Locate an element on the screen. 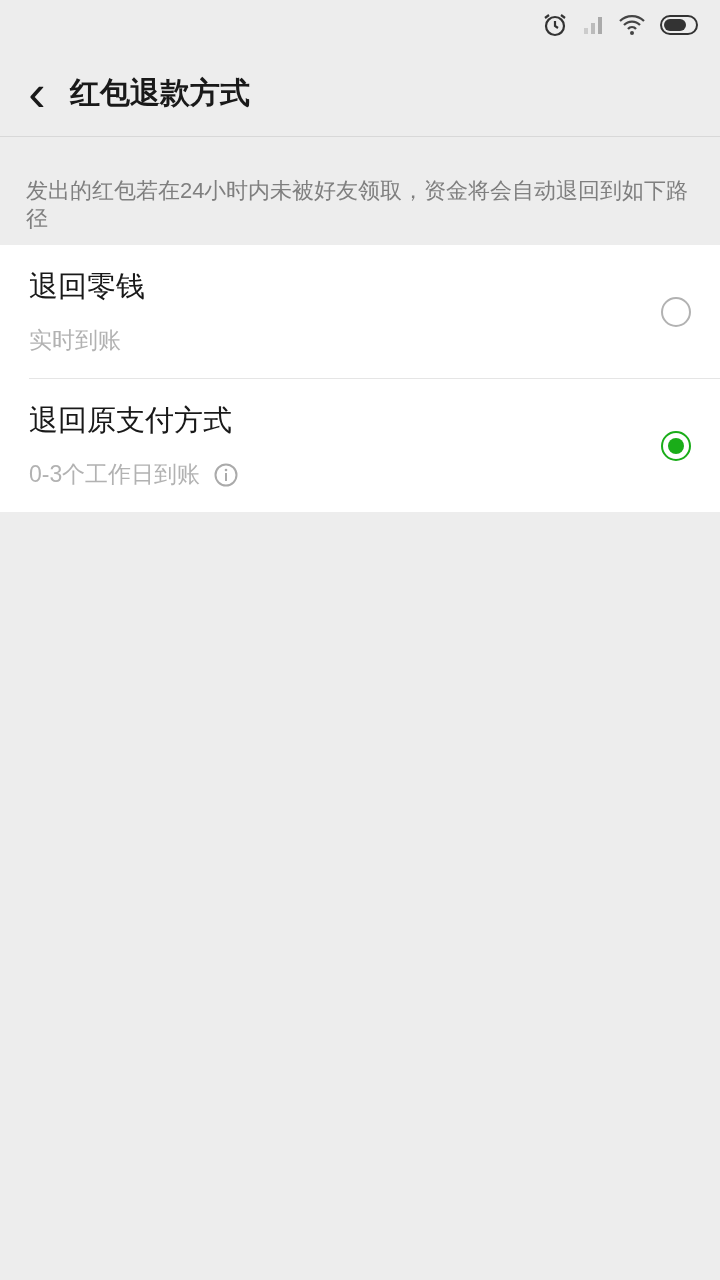  back-button: ‹ is located at coordinates (37, 93).